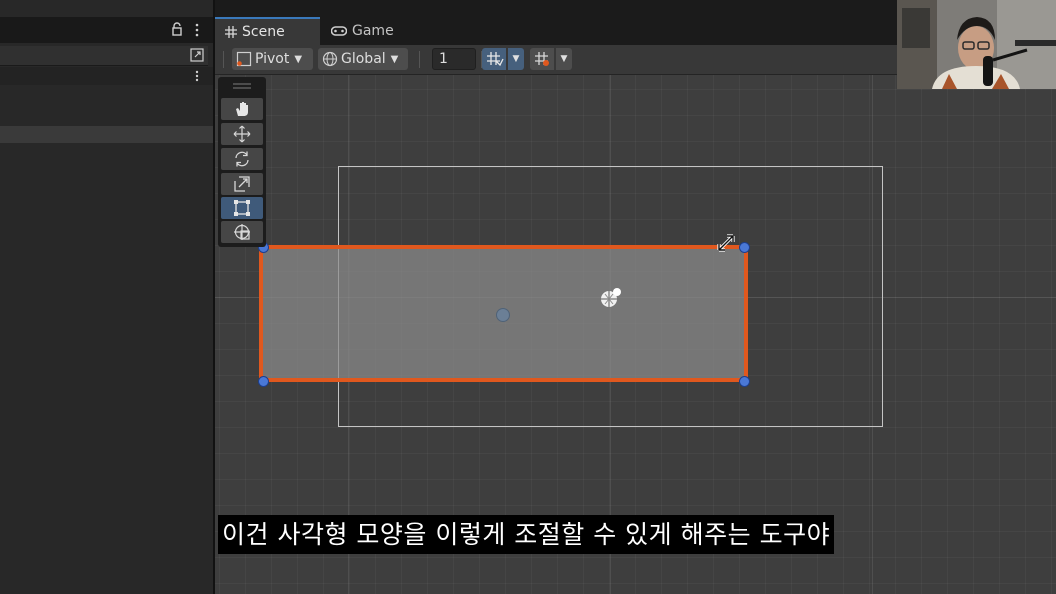 This screenshot has width=1056, height=594. I want to click on move-arrows-icon, so click(242, 134).